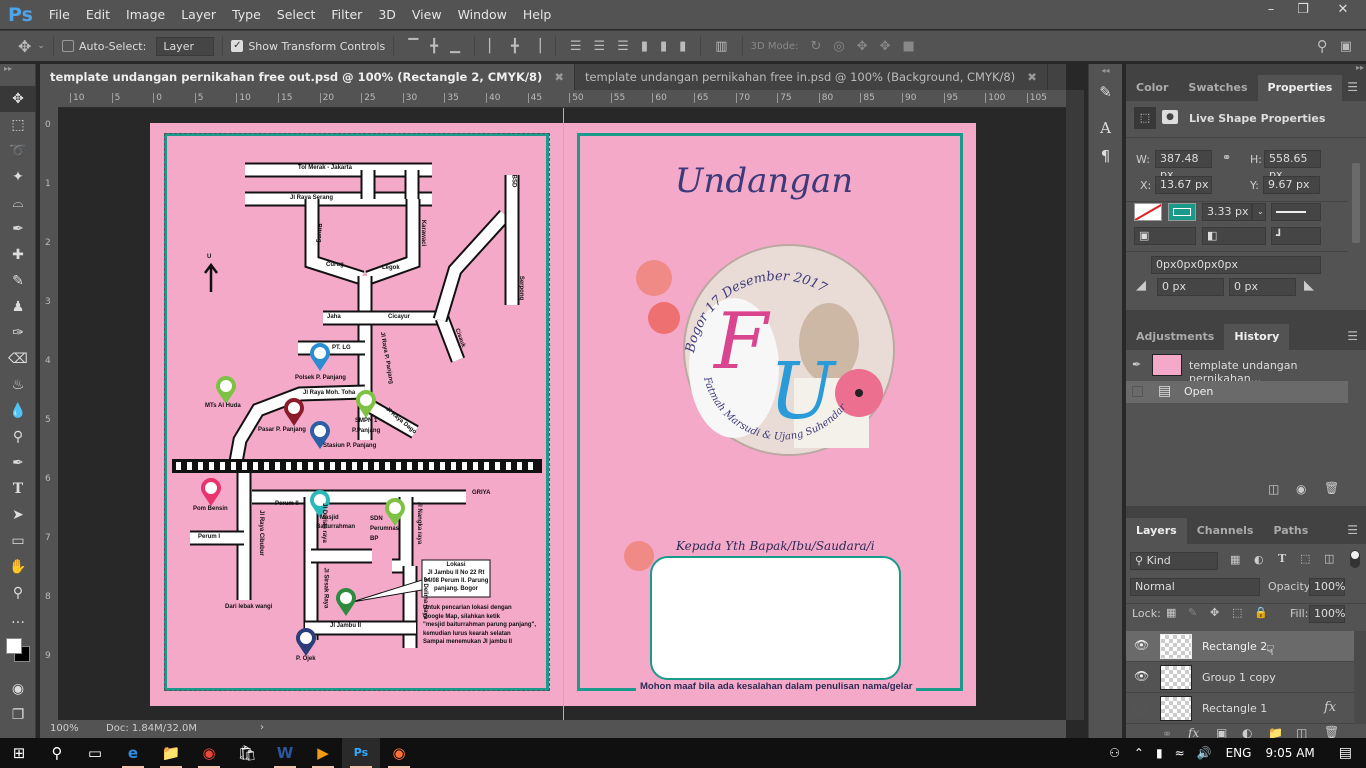 The image size is (1366, 768). I want to click on brush-tool-icon: ✎, so click(18, 281).